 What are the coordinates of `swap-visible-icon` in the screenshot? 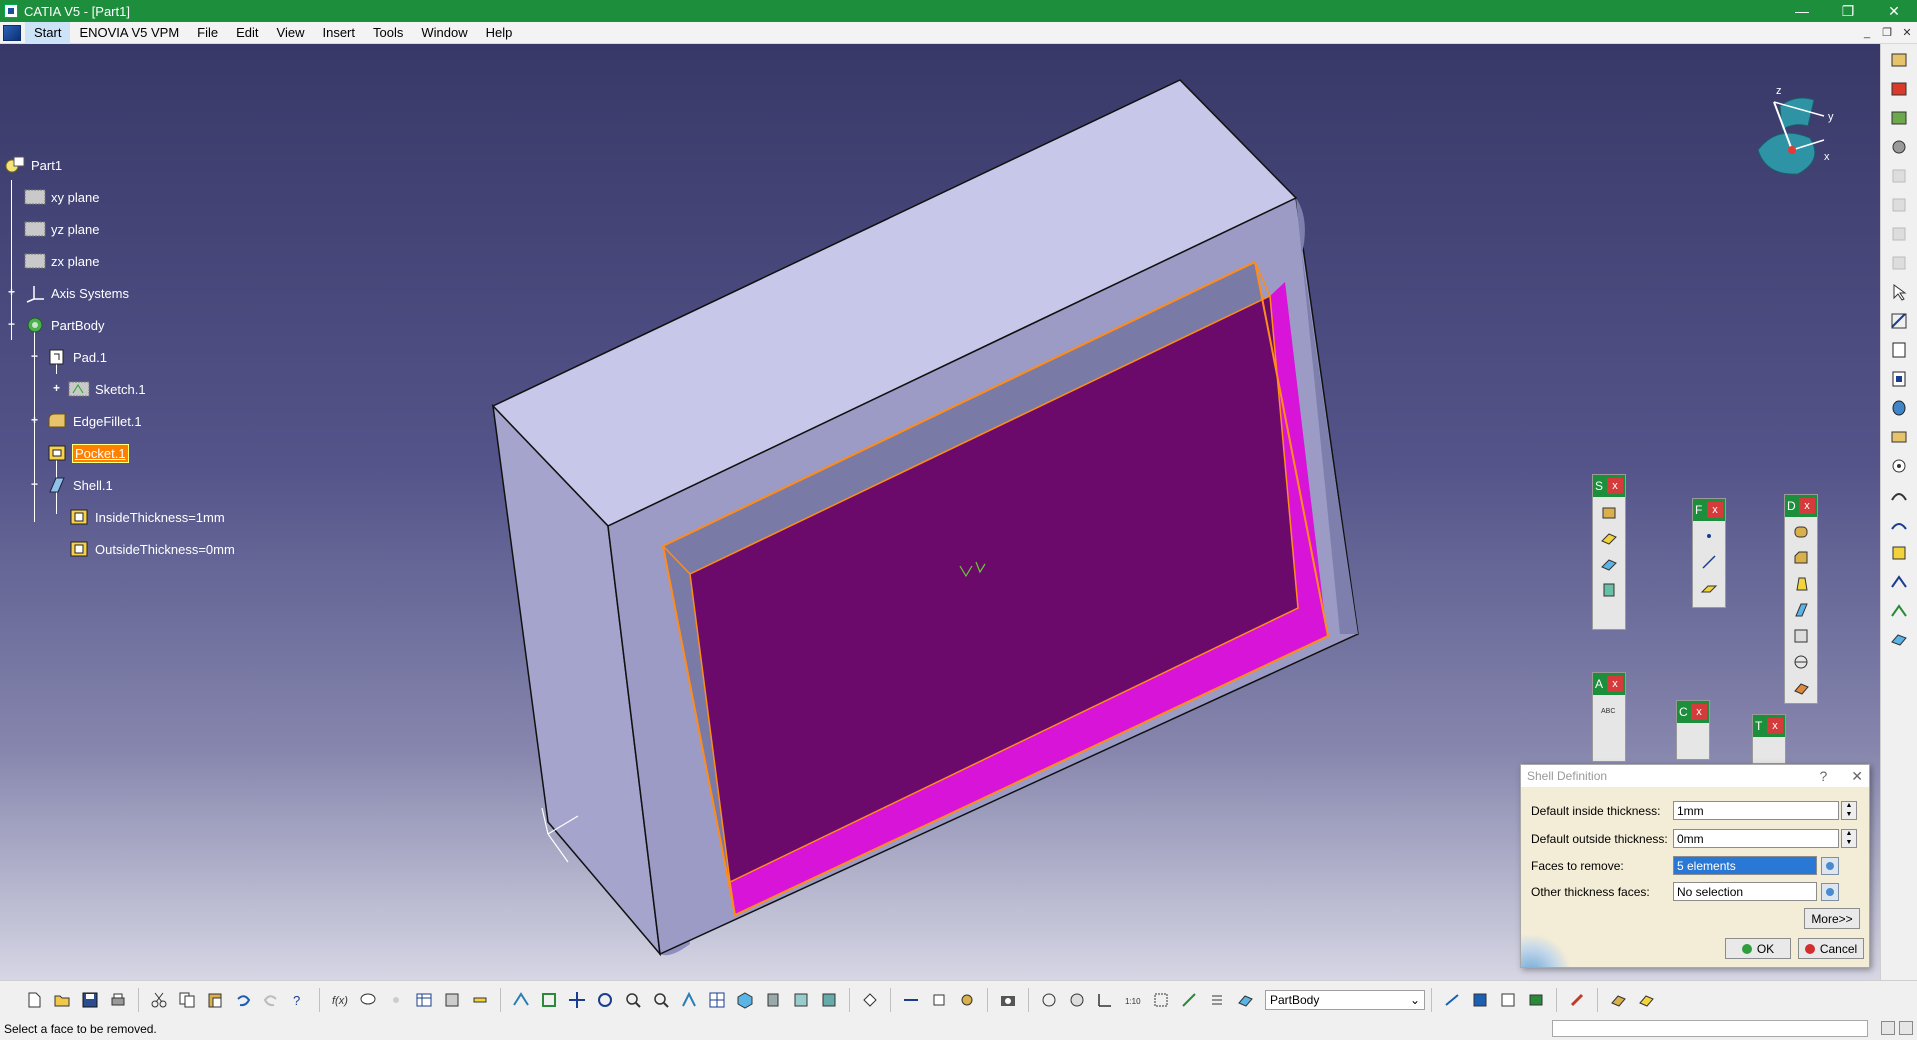 It's located at (829, 1000).